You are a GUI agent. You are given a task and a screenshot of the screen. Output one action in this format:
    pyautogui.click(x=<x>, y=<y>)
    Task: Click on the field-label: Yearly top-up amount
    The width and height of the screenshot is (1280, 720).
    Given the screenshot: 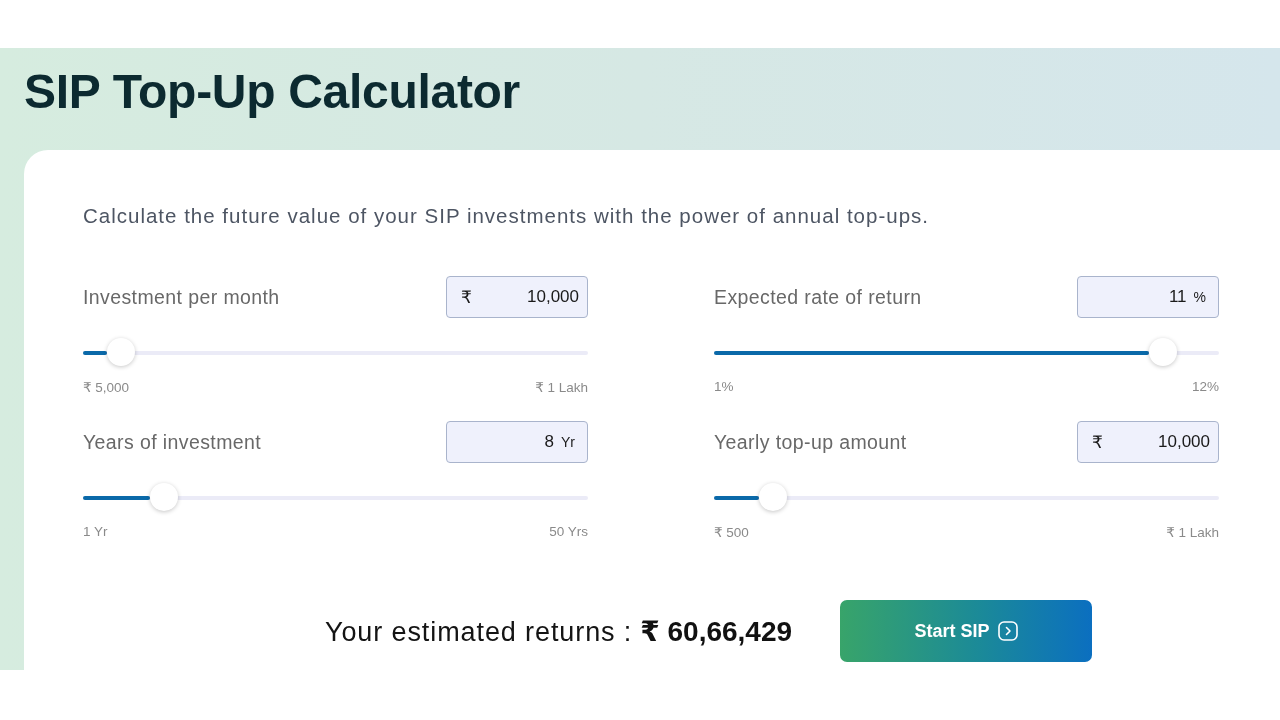 What is the action you would take?
    pyautogui.click(x=810, y=442)
    